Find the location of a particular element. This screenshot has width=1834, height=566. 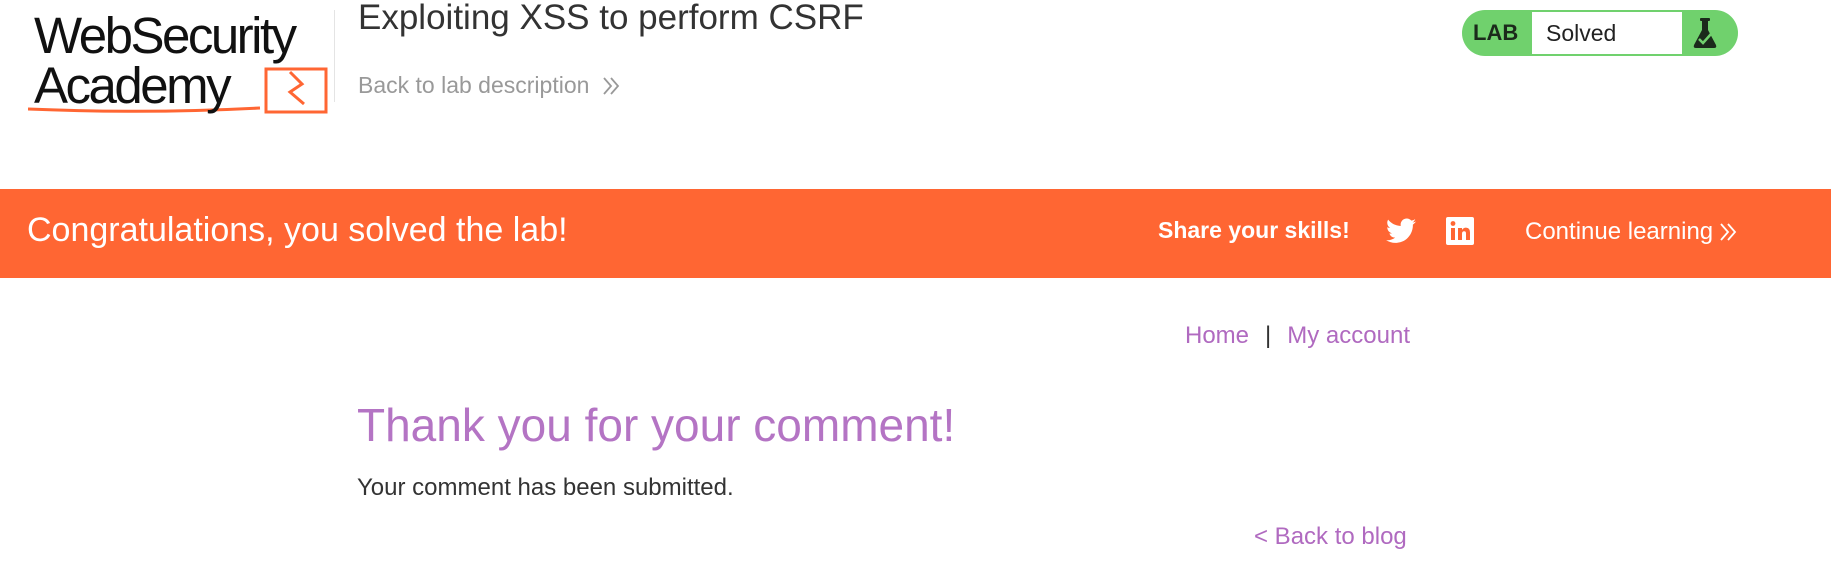

share-label: Share your skills! is located at coordinates (1254, 230).